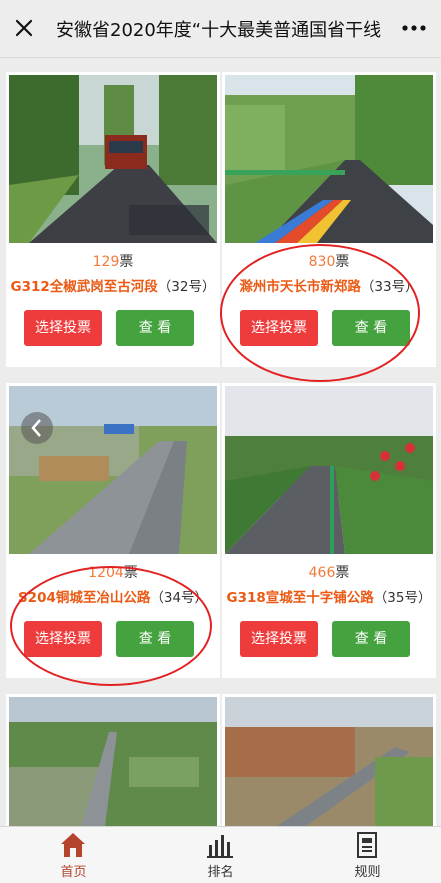 The height and width of the screenshot is (883, 441). I want to click on page-title: 安徽省2020年度“十大最美普通国省干线, so click(219, 30).